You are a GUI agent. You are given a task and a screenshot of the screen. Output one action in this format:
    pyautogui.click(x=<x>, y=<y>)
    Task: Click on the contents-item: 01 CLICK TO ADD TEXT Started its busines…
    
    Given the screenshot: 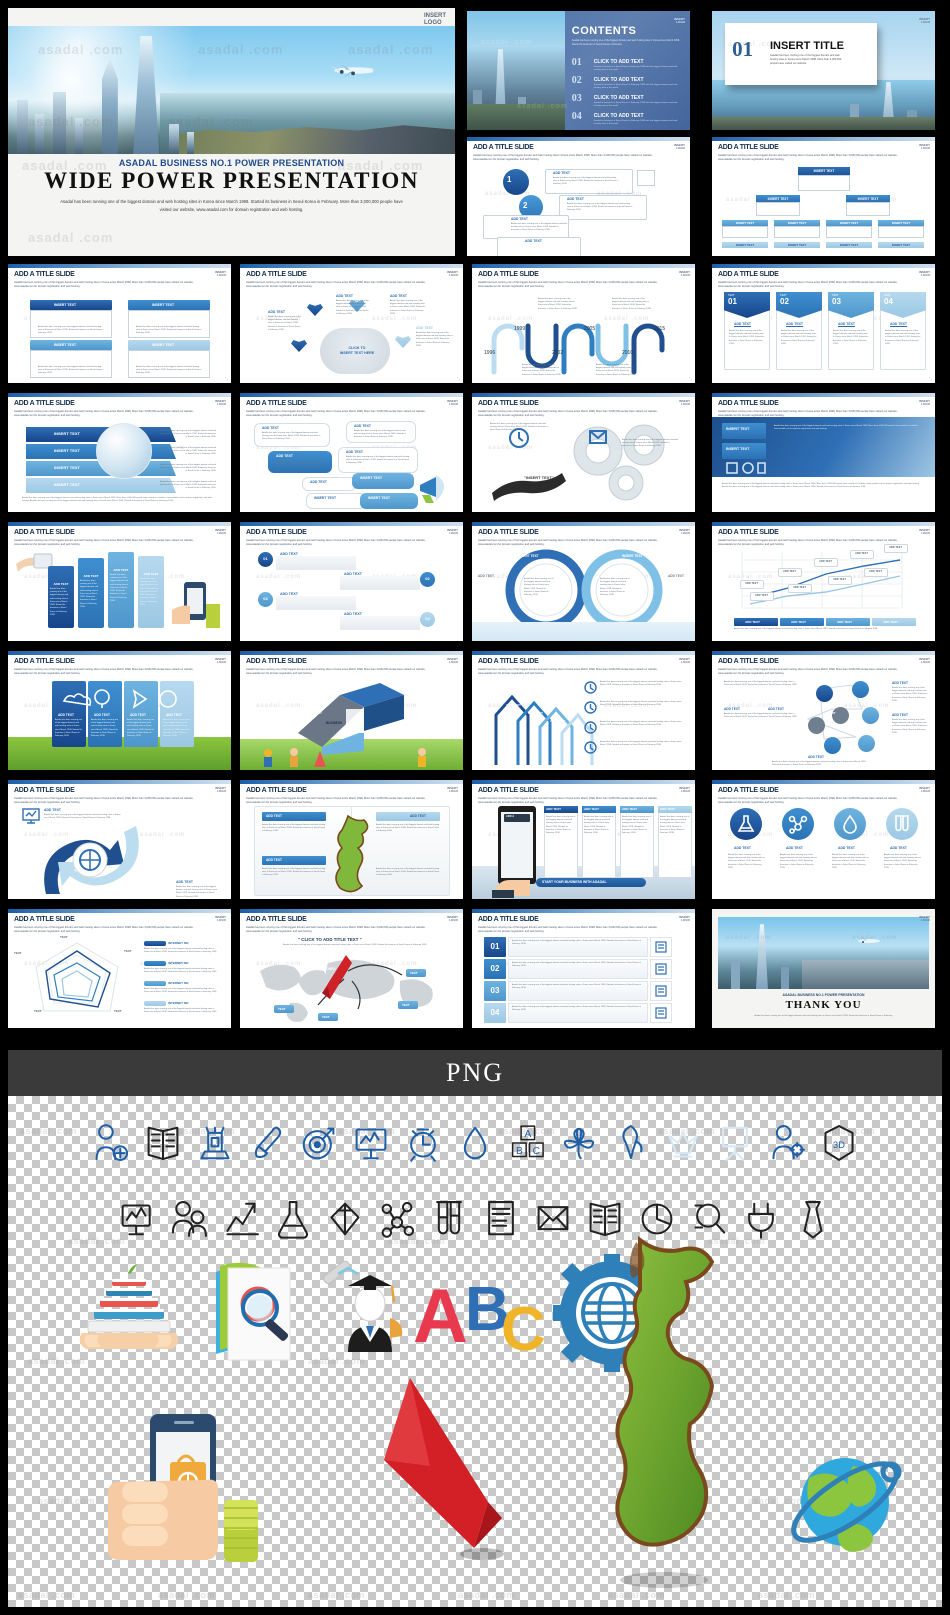 What is the action you would take?
    pyautogui.click(x=628, y=66)
    